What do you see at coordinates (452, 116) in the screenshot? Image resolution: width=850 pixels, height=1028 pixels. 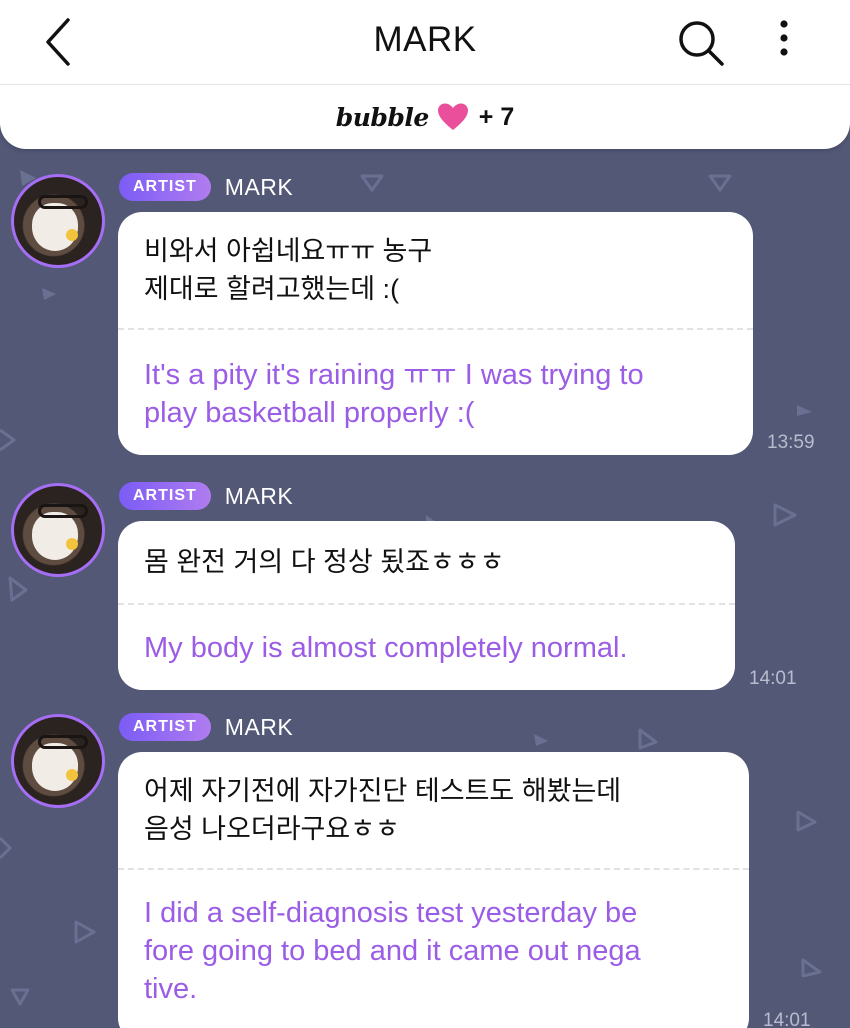 I see `heart-icon` at bounding box center [452, 116].